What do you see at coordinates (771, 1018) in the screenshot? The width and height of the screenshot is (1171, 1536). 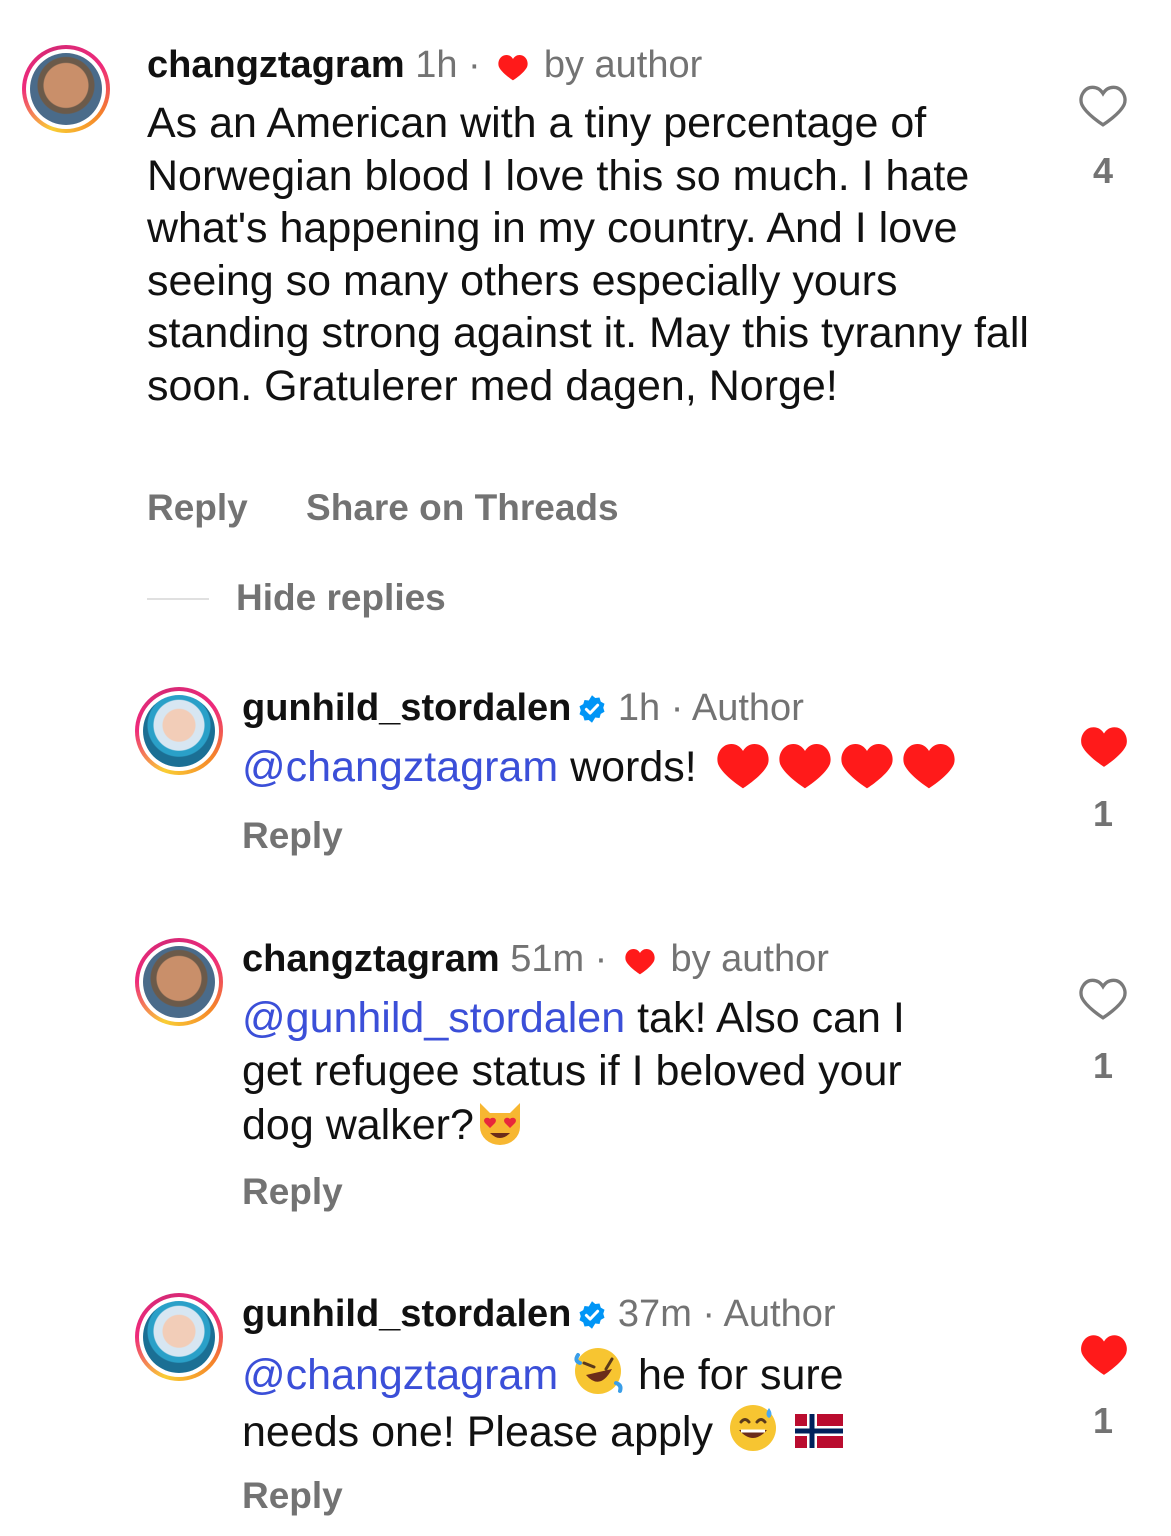 I see `comment-text-line: tak! Also can I` at bounding box center [771, 1018].